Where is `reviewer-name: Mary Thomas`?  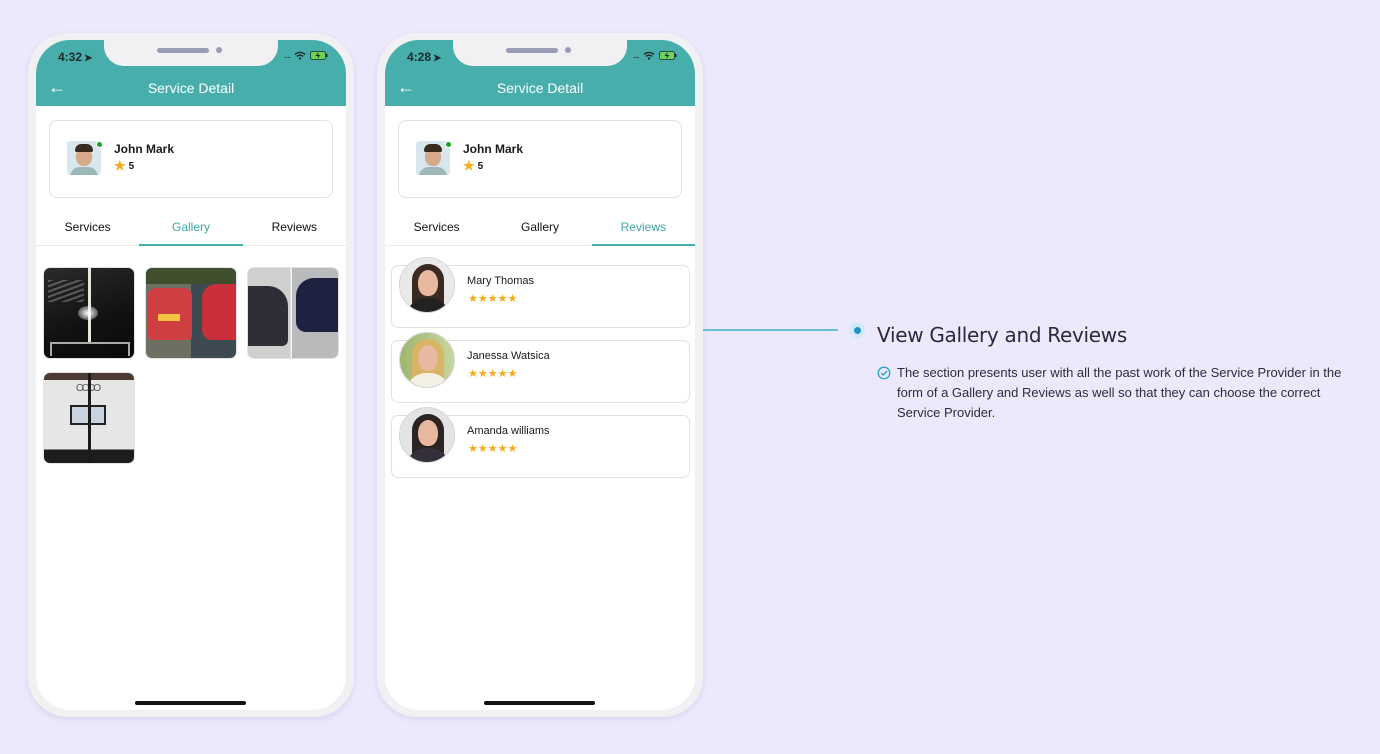
reviewer-name: Mary Thomas is located at coordinates (501, 281).